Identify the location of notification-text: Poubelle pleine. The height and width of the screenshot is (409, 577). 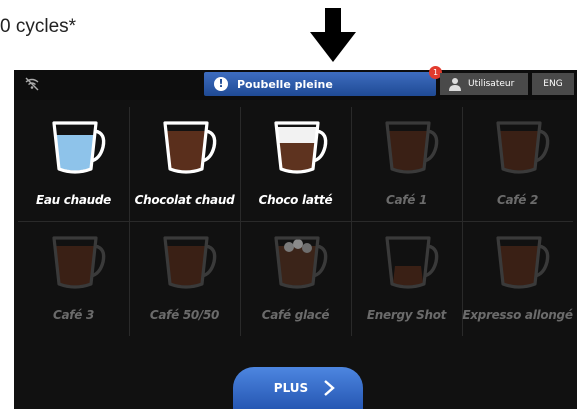
(285, 84).